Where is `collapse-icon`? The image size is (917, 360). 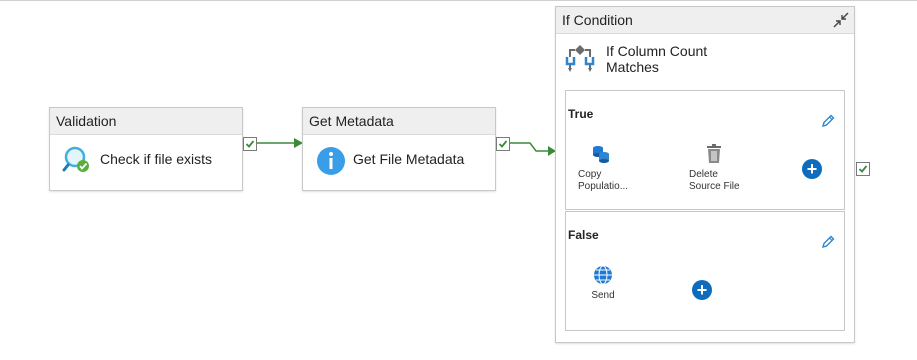 collapse-icon is located at coordinates (841, 20).